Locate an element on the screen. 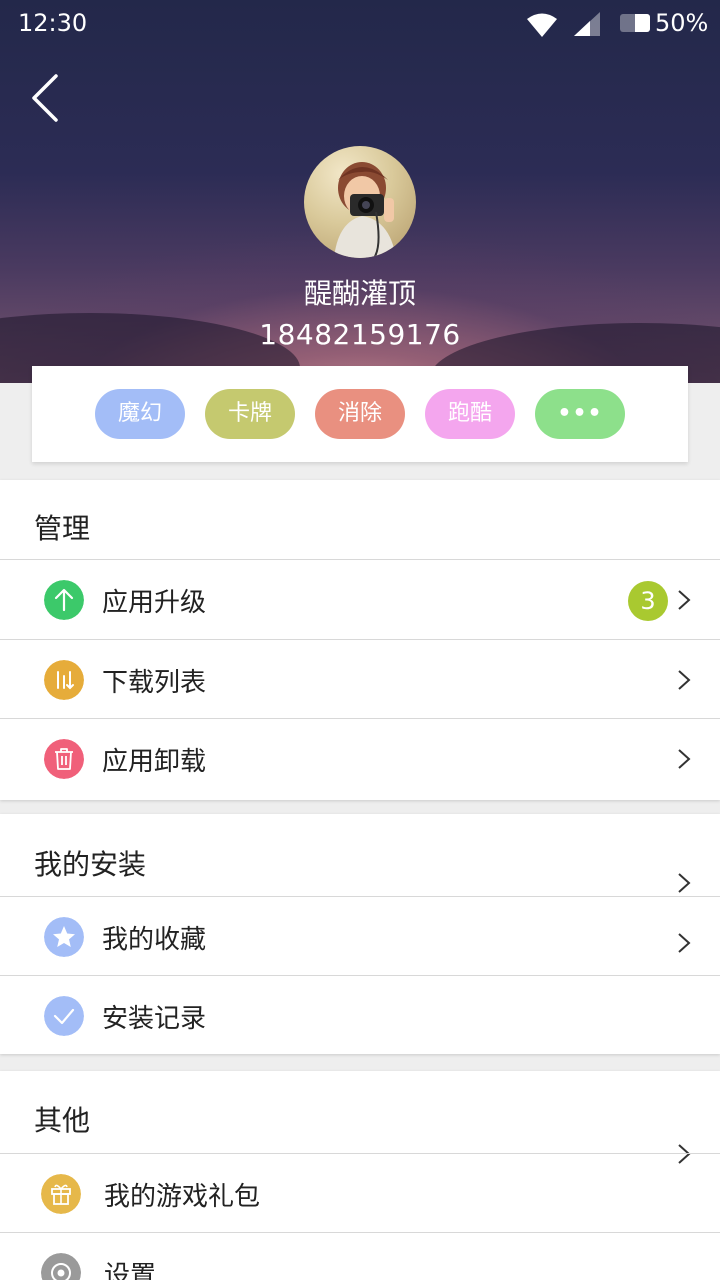 The image size is (720, 1280). section-title: 我的安装 is located at coordinates (90, 864).